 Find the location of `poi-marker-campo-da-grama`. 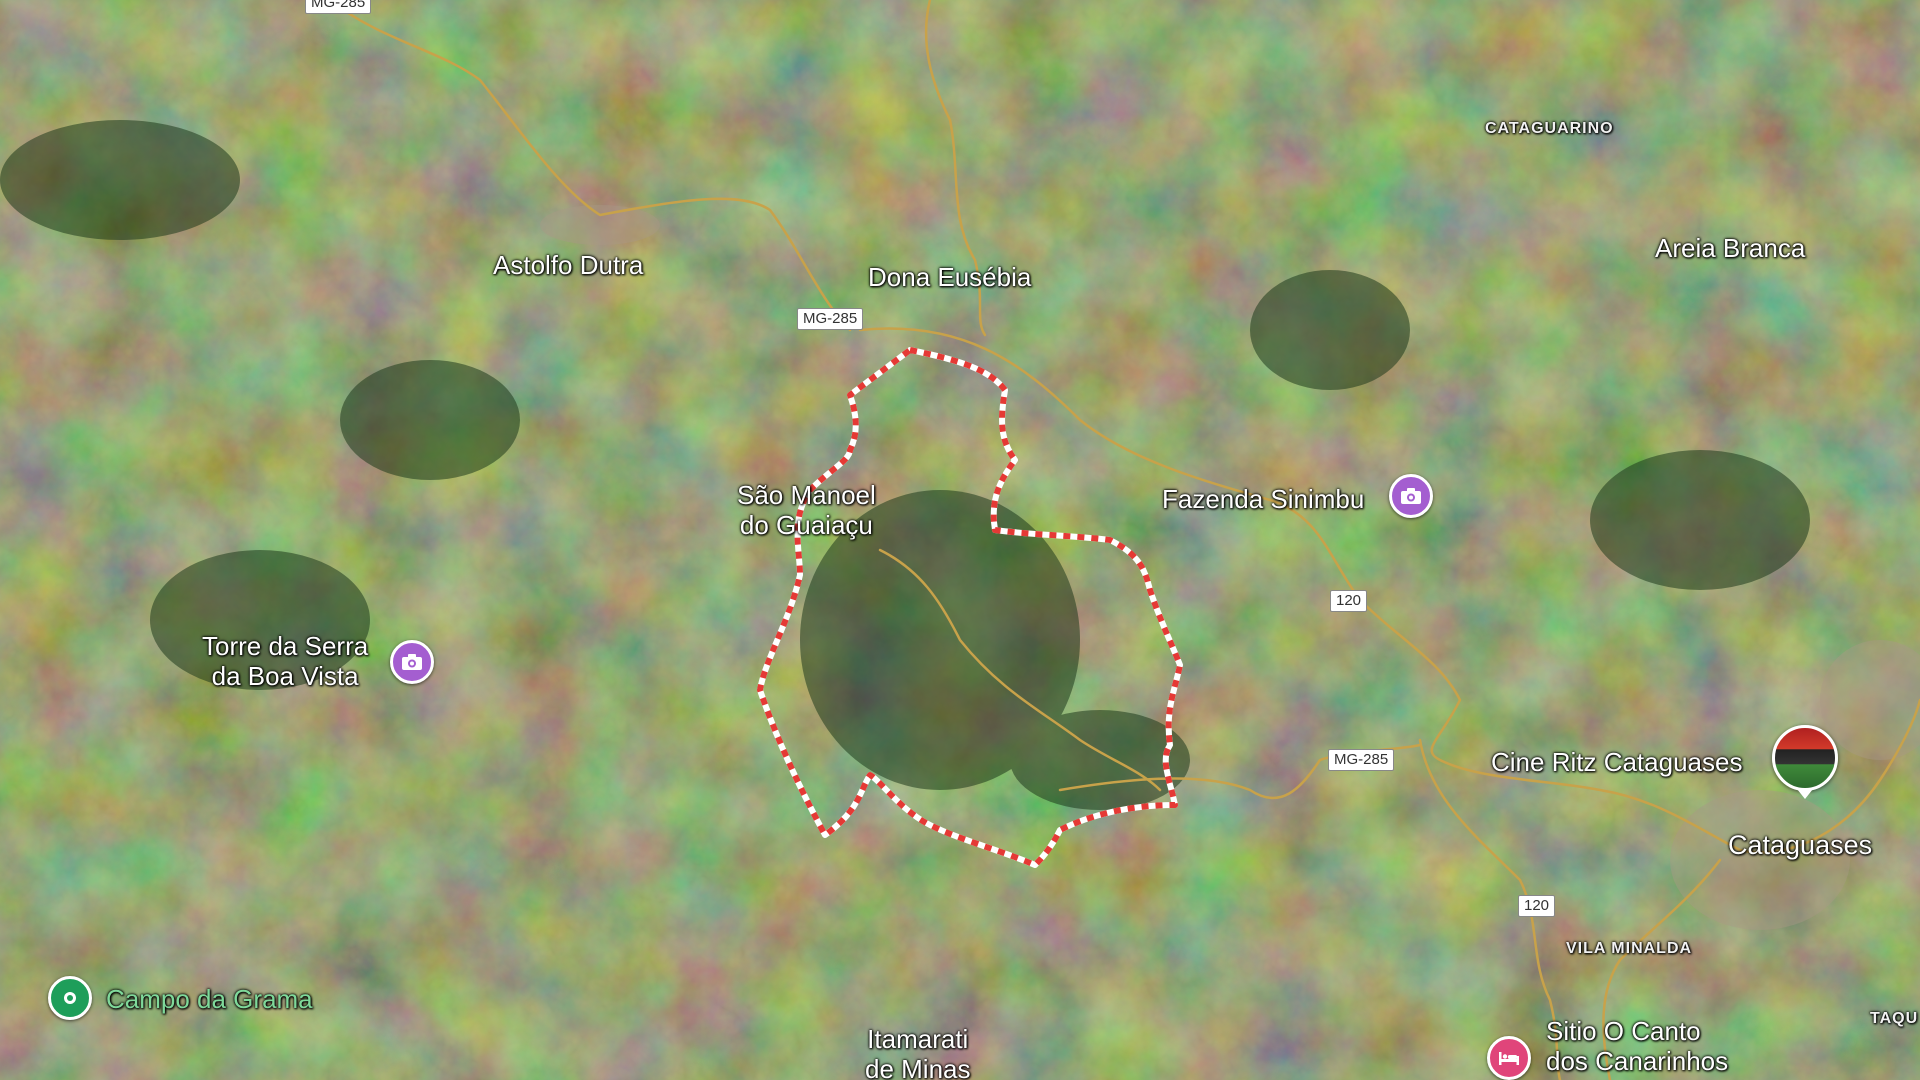

poi-marker-campo-da-grama is located at coordinates (70, 998).